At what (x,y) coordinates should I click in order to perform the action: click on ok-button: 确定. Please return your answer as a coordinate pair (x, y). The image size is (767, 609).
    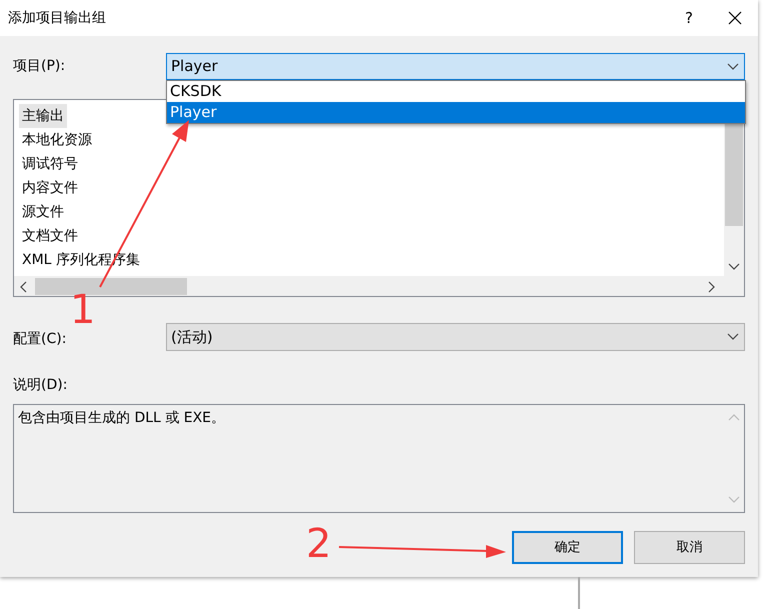
    Looking at the image, I should click on (567, 547).